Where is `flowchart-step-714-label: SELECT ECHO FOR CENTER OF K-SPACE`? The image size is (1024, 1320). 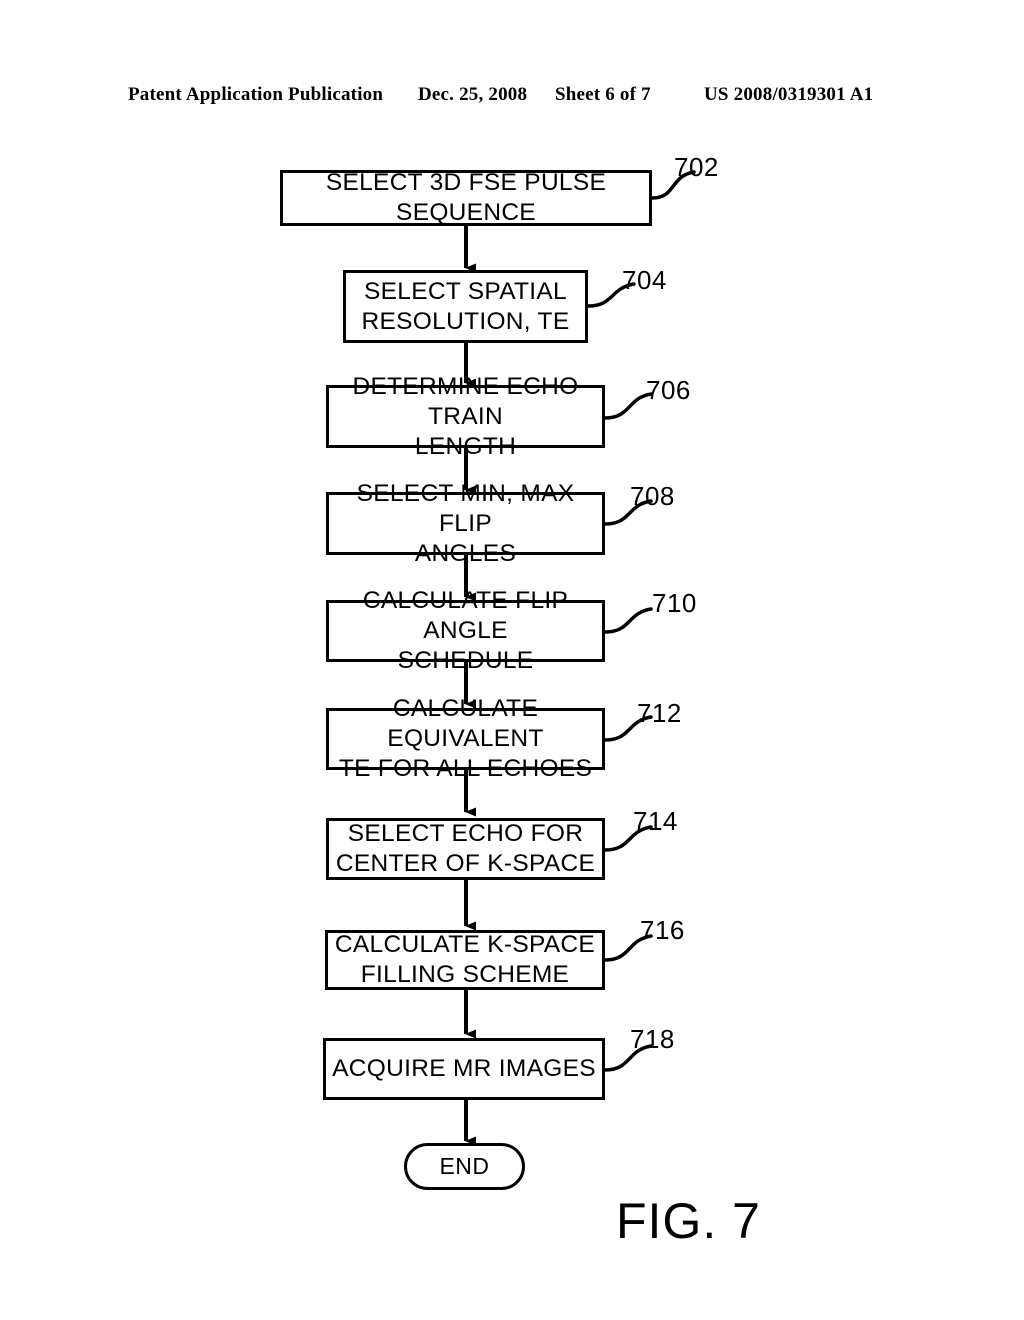
flowchart-step-714-label: SELECT ECHO FOR CENTER OF K-SPACE is located at coordinates (465, 848).